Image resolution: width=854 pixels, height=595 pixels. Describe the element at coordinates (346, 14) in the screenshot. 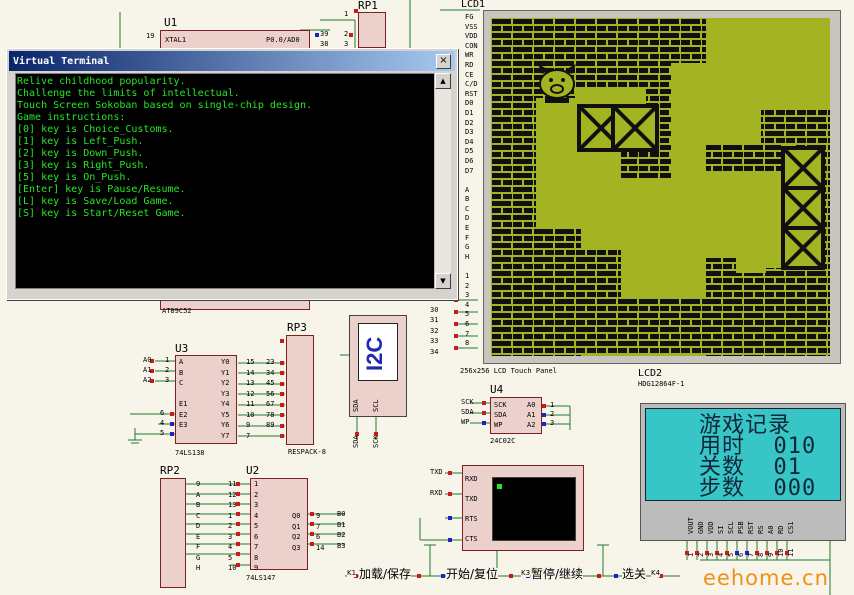

I see `rp1-pin1: 1` at that location.